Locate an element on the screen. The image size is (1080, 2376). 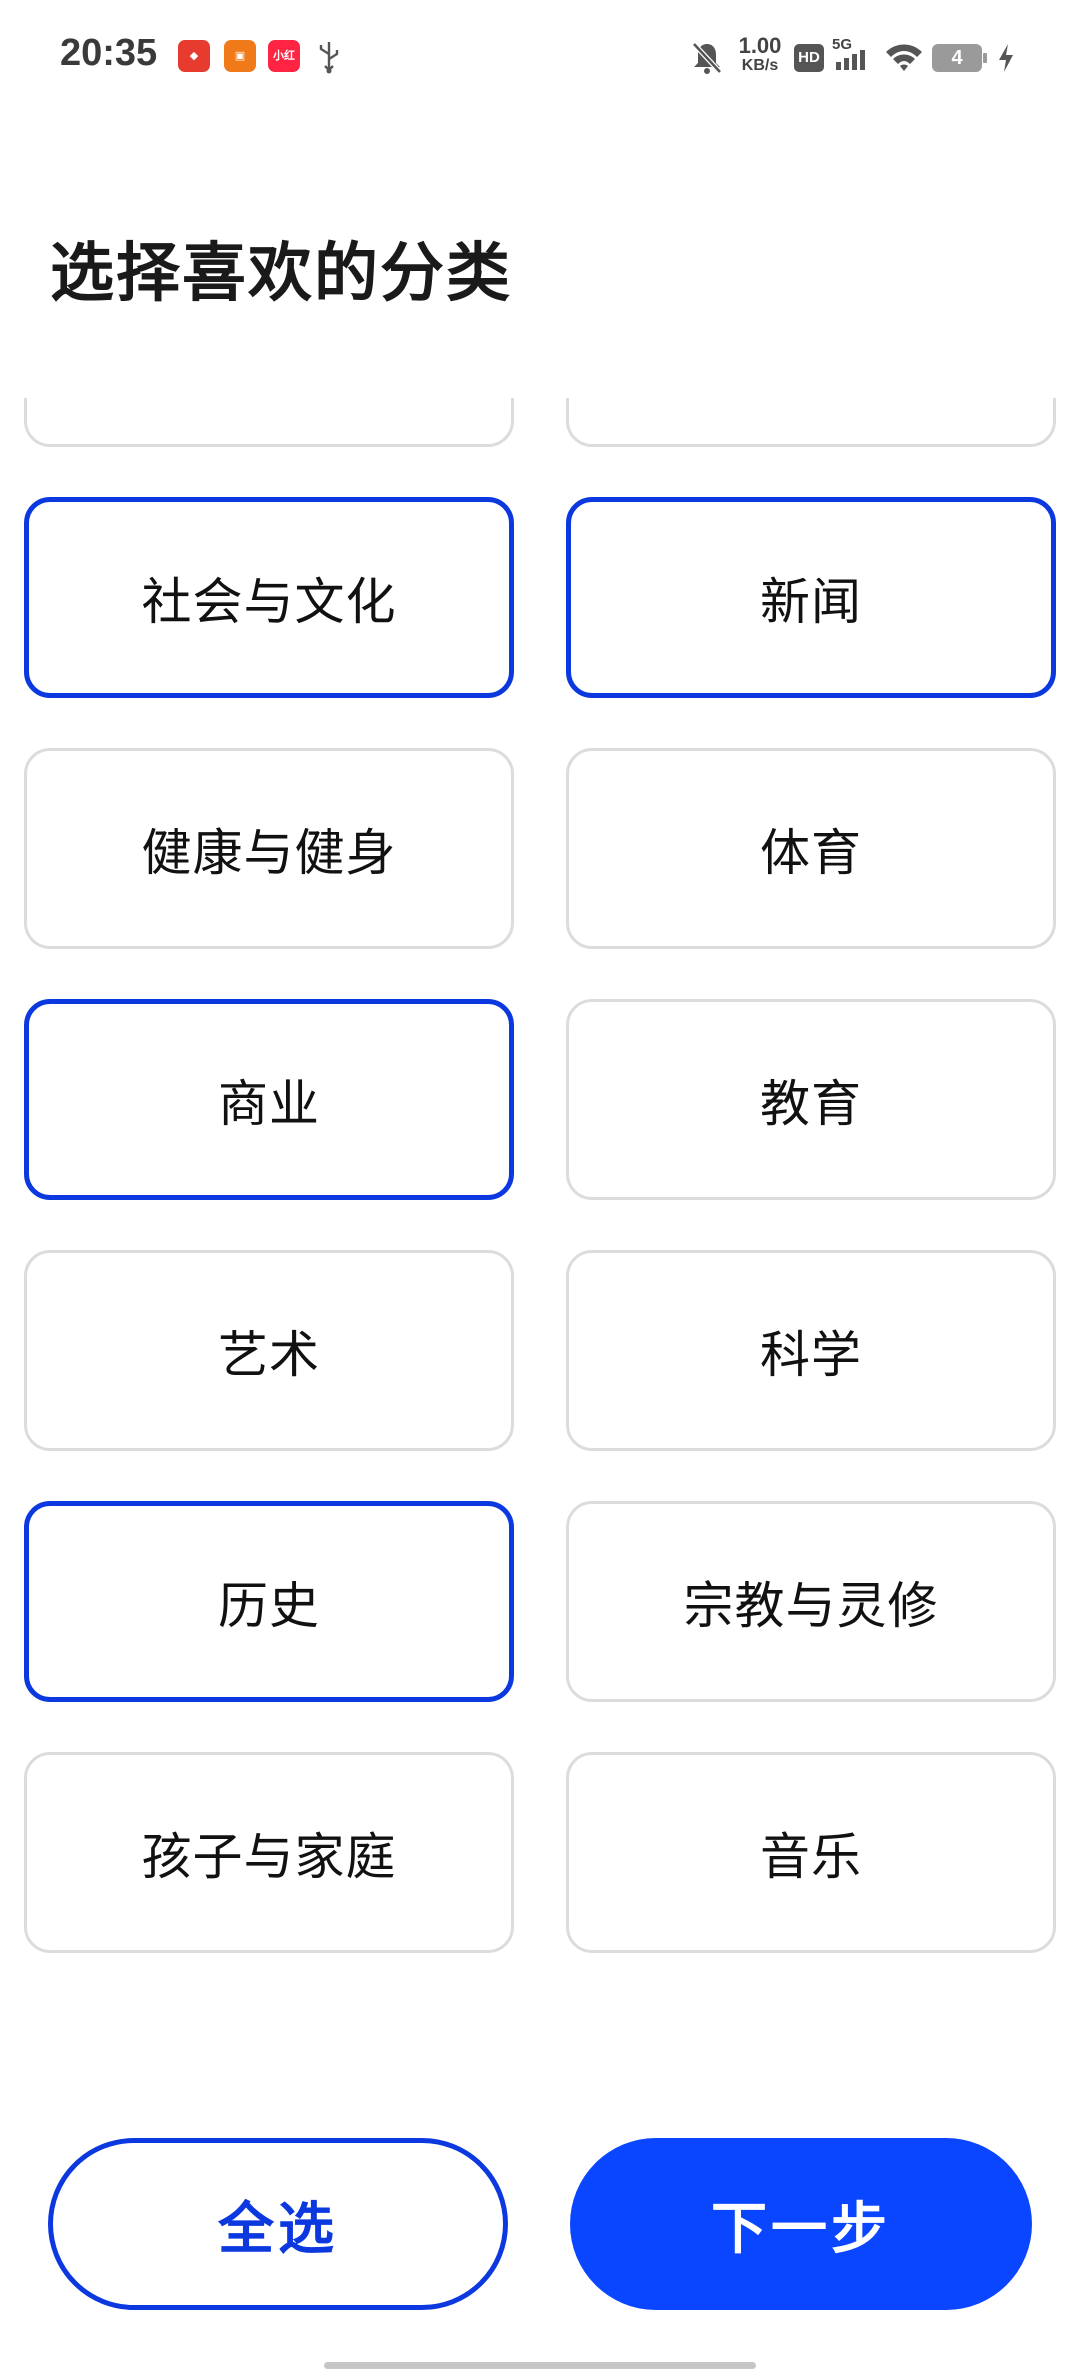
category-card: 犯罪纪实 is located at coordinates (269, 422).